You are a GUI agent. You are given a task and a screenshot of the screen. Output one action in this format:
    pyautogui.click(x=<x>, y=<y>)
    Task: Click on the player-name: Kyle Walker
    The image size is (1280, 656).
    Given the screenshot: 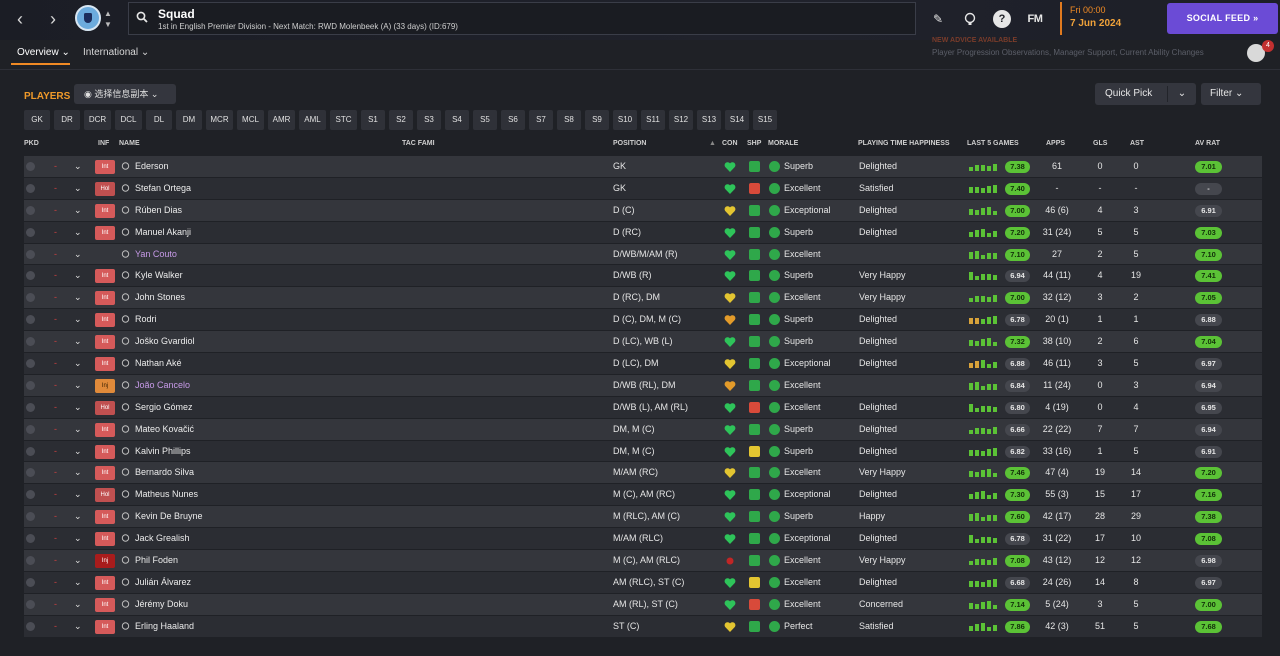 What is the action you would take?
    pyautogui.click(x=159, y=275)
    